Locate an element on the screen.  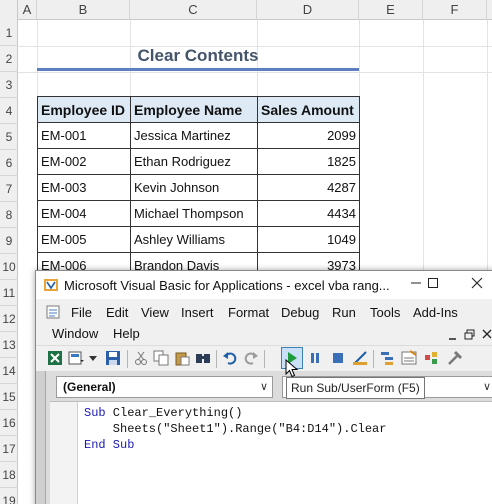
toolbox-icon is located at coordinates (455, 358).